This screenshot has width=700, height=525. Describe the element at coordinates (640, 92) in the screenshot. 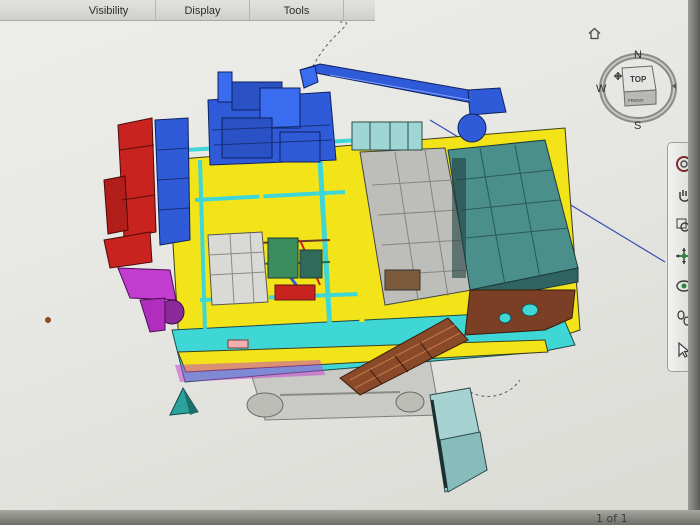

I see `viewcube: N S W TOP FRONT` at that location.